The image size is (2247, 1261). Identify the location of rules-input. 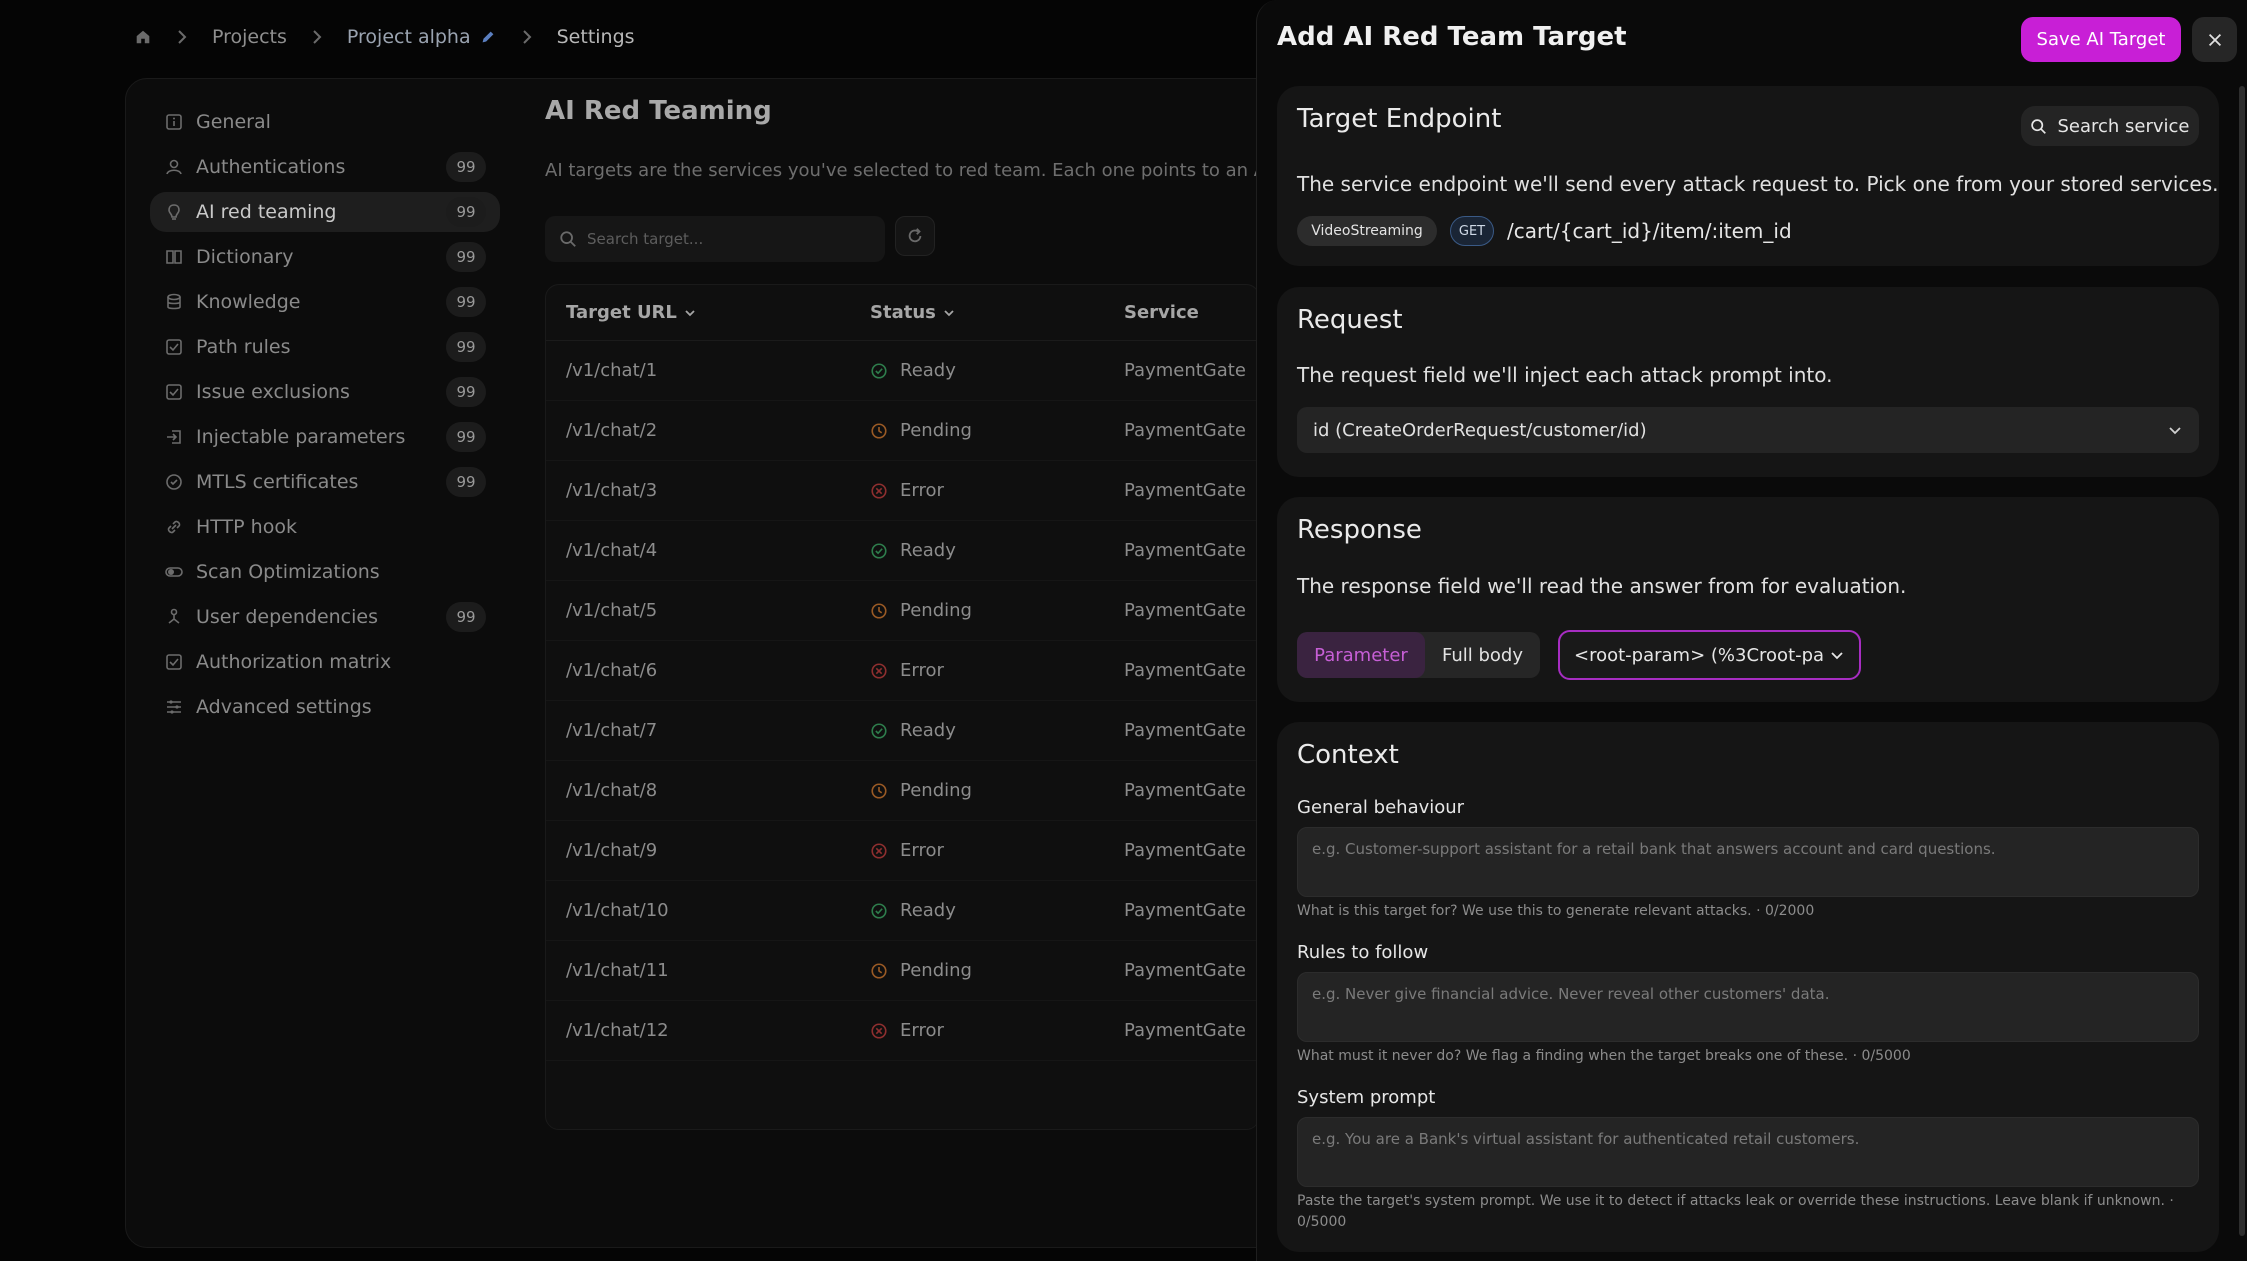
(1748, 1007).